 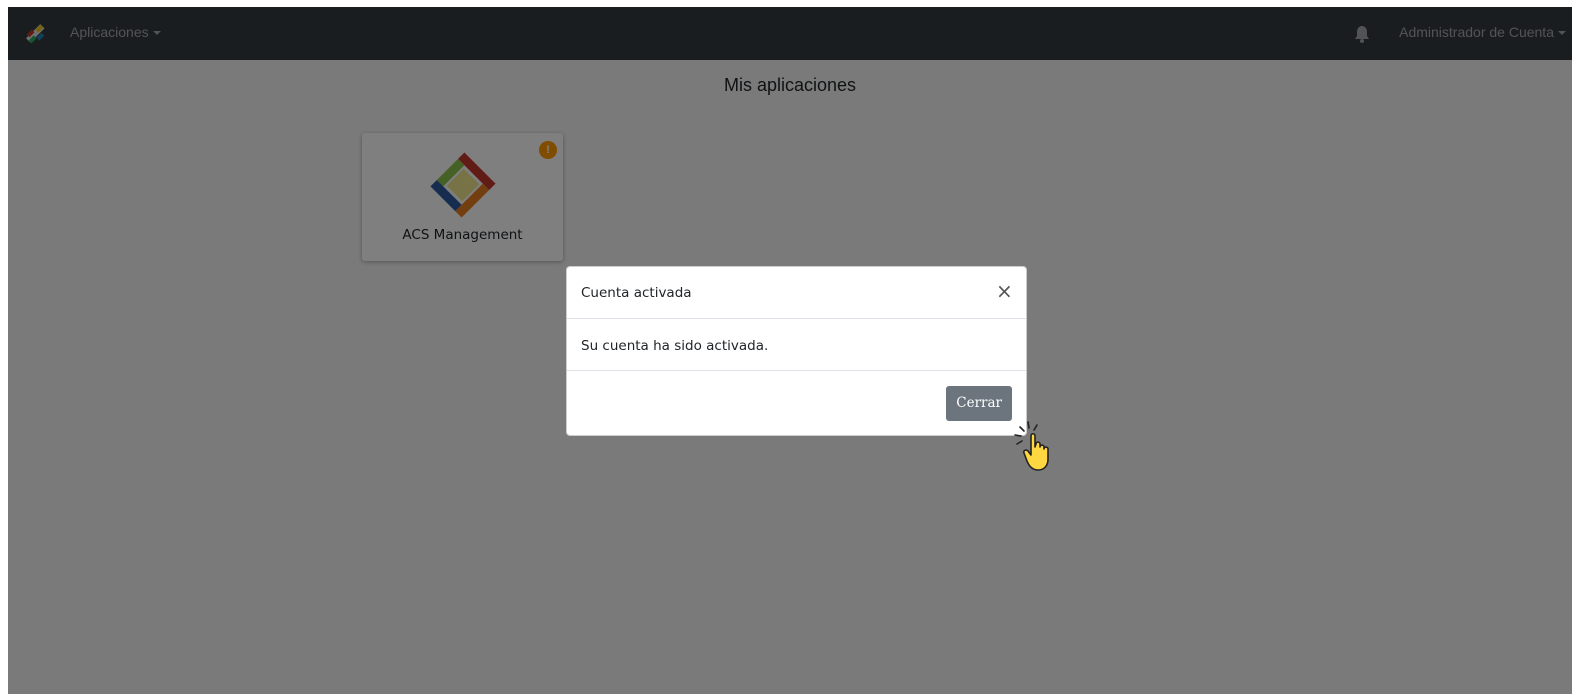 What do you see at coordinates (675, 346) in the screenshot?
I see `modal-message: Su cuenta ha sido activada.` at bounding box center [675, 346].